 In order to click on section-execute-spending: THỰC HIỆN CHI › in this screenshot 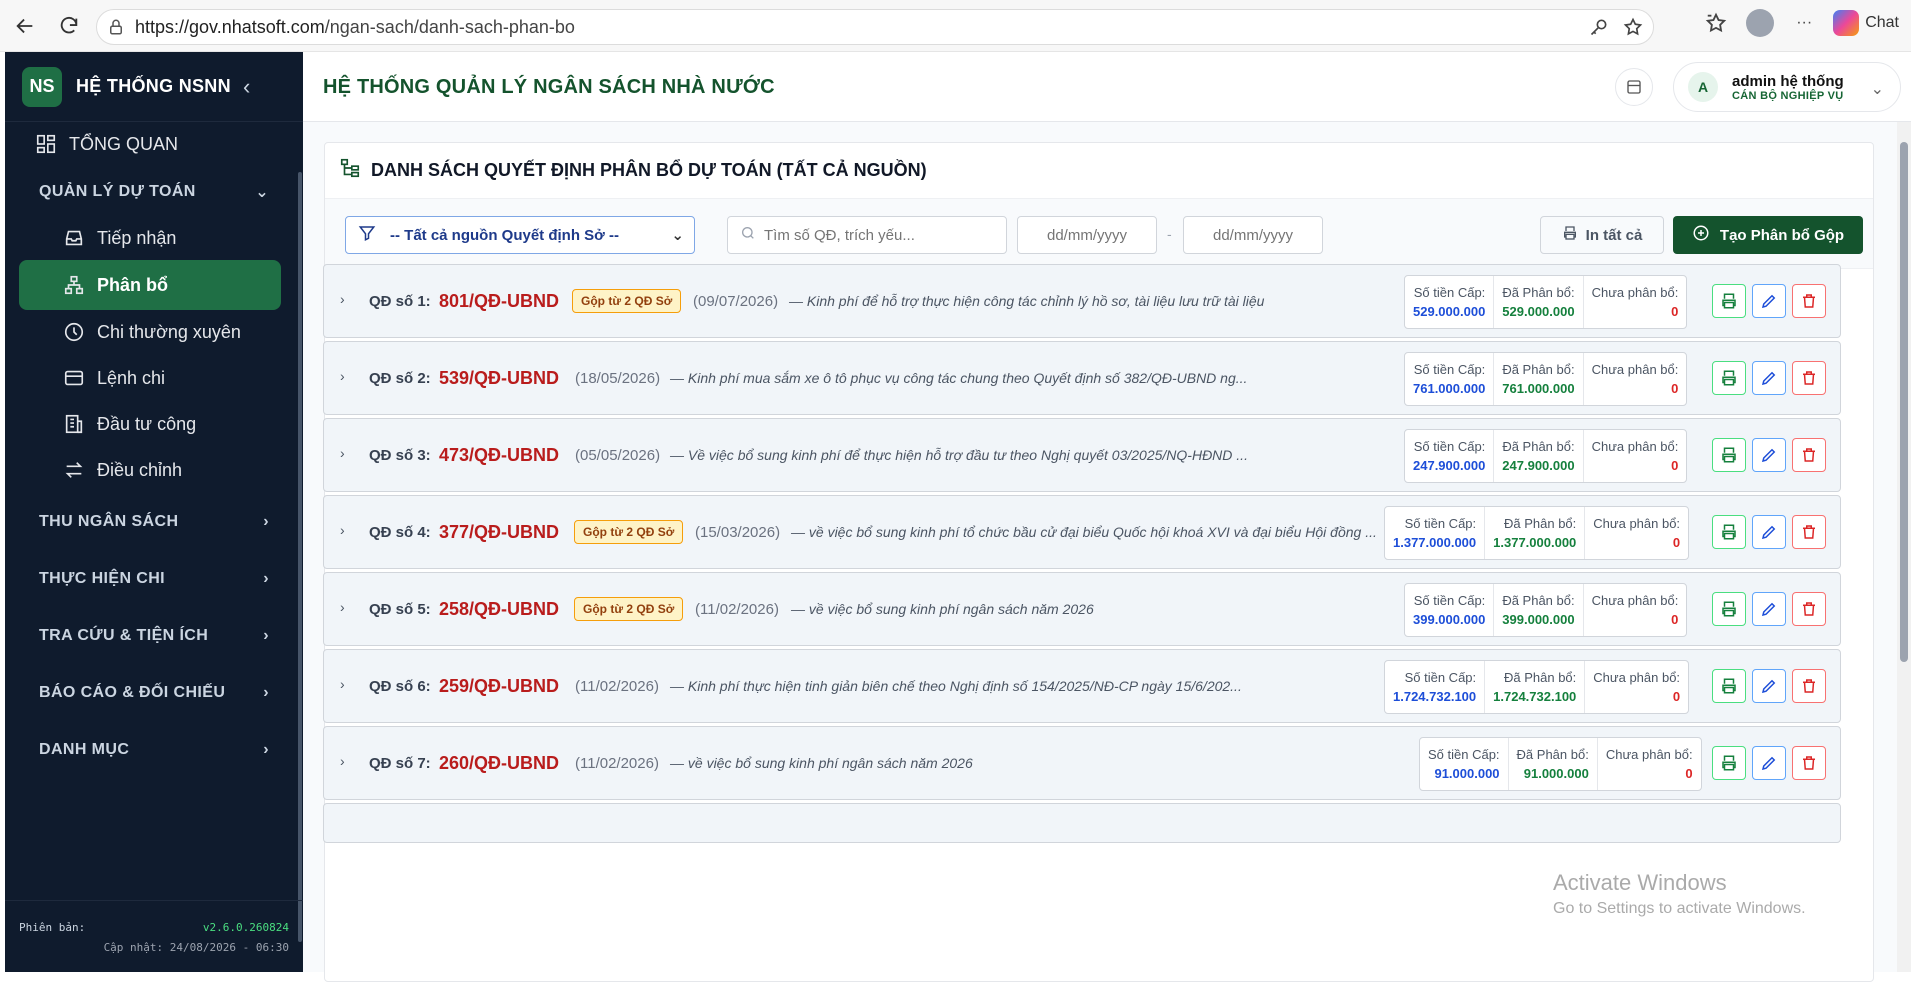, I will do `click(154, 579)`.